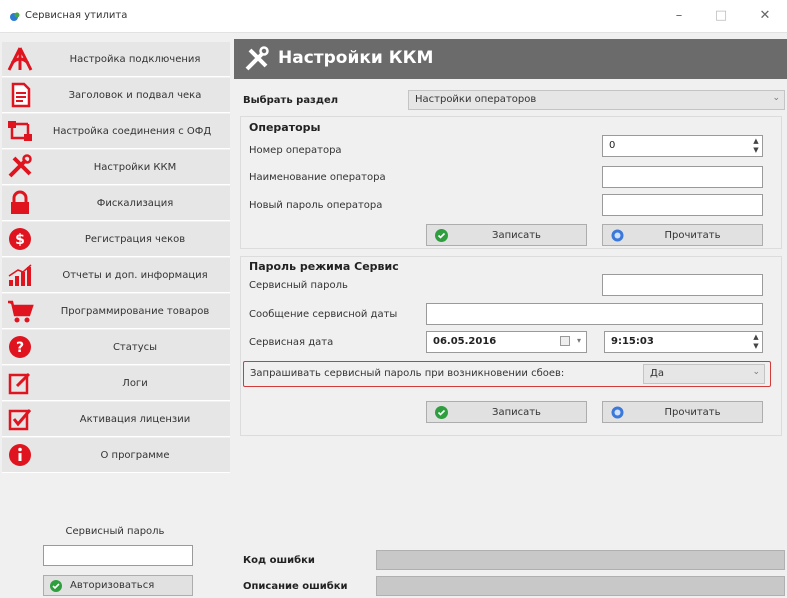 The height and width of the screenshot is (598, 787). Describe the element at coordinates (112, 585) in the screenshot. I see `authorize-button-label: Авторизоваться` at that location.